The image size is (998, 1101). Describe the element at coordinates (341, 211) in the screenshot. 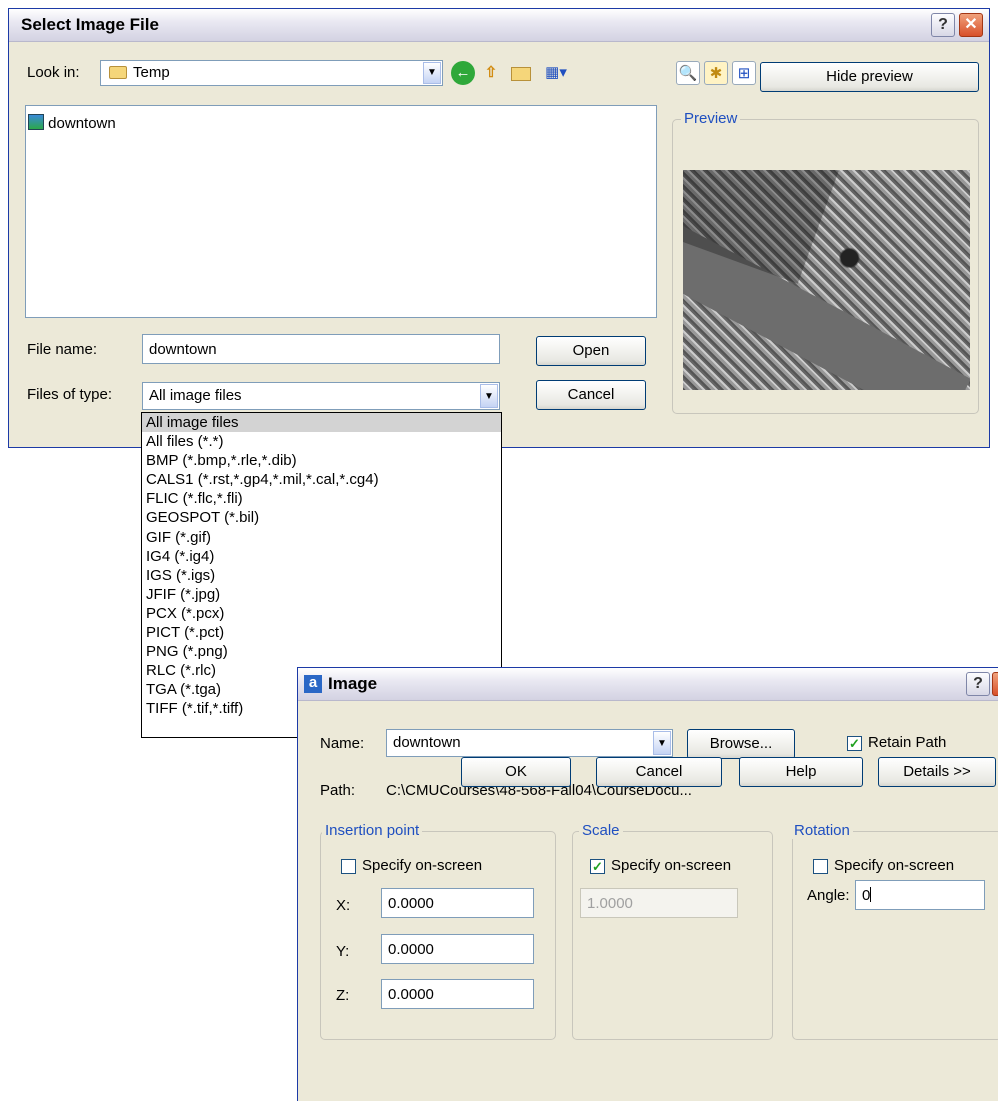

I see `file-list: downtown` at that location.